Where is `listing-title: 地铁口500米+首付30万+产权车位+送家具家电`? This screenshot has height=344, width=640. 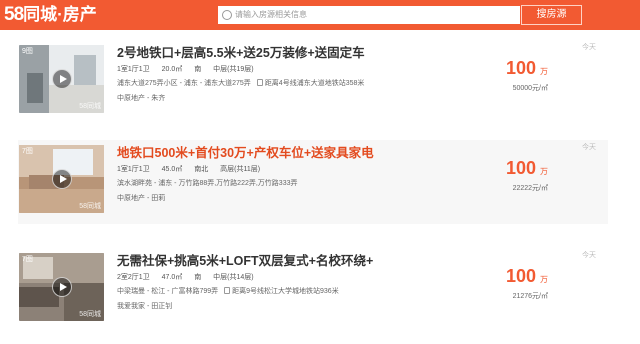
listing-title: 地铁口500米+首付30万+产权车位+送家具家电 is located at coordinates (245, 151).